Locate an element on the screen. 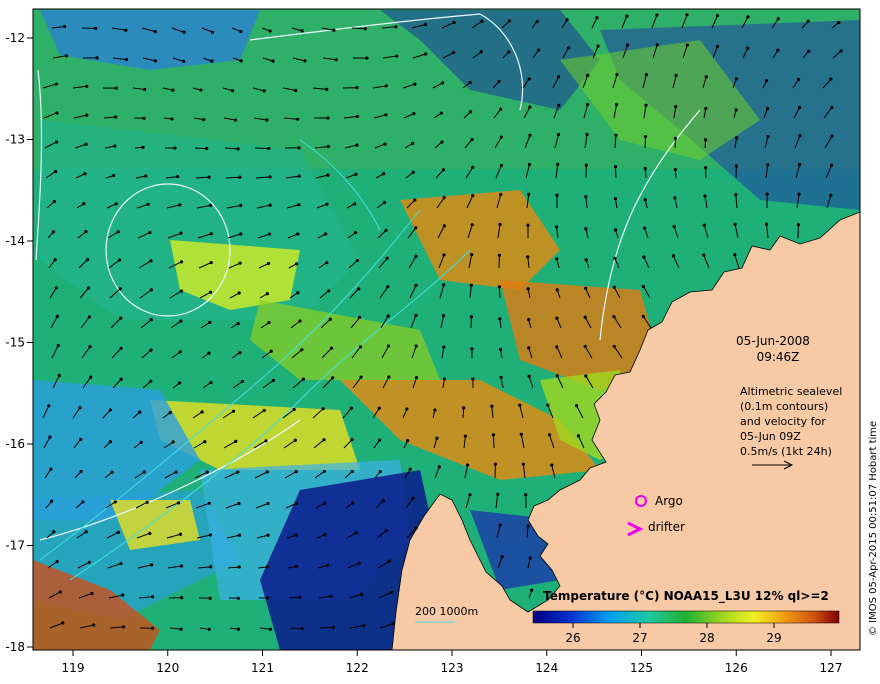  lon-tick-label: 122 is located at coordinates (357, 668).